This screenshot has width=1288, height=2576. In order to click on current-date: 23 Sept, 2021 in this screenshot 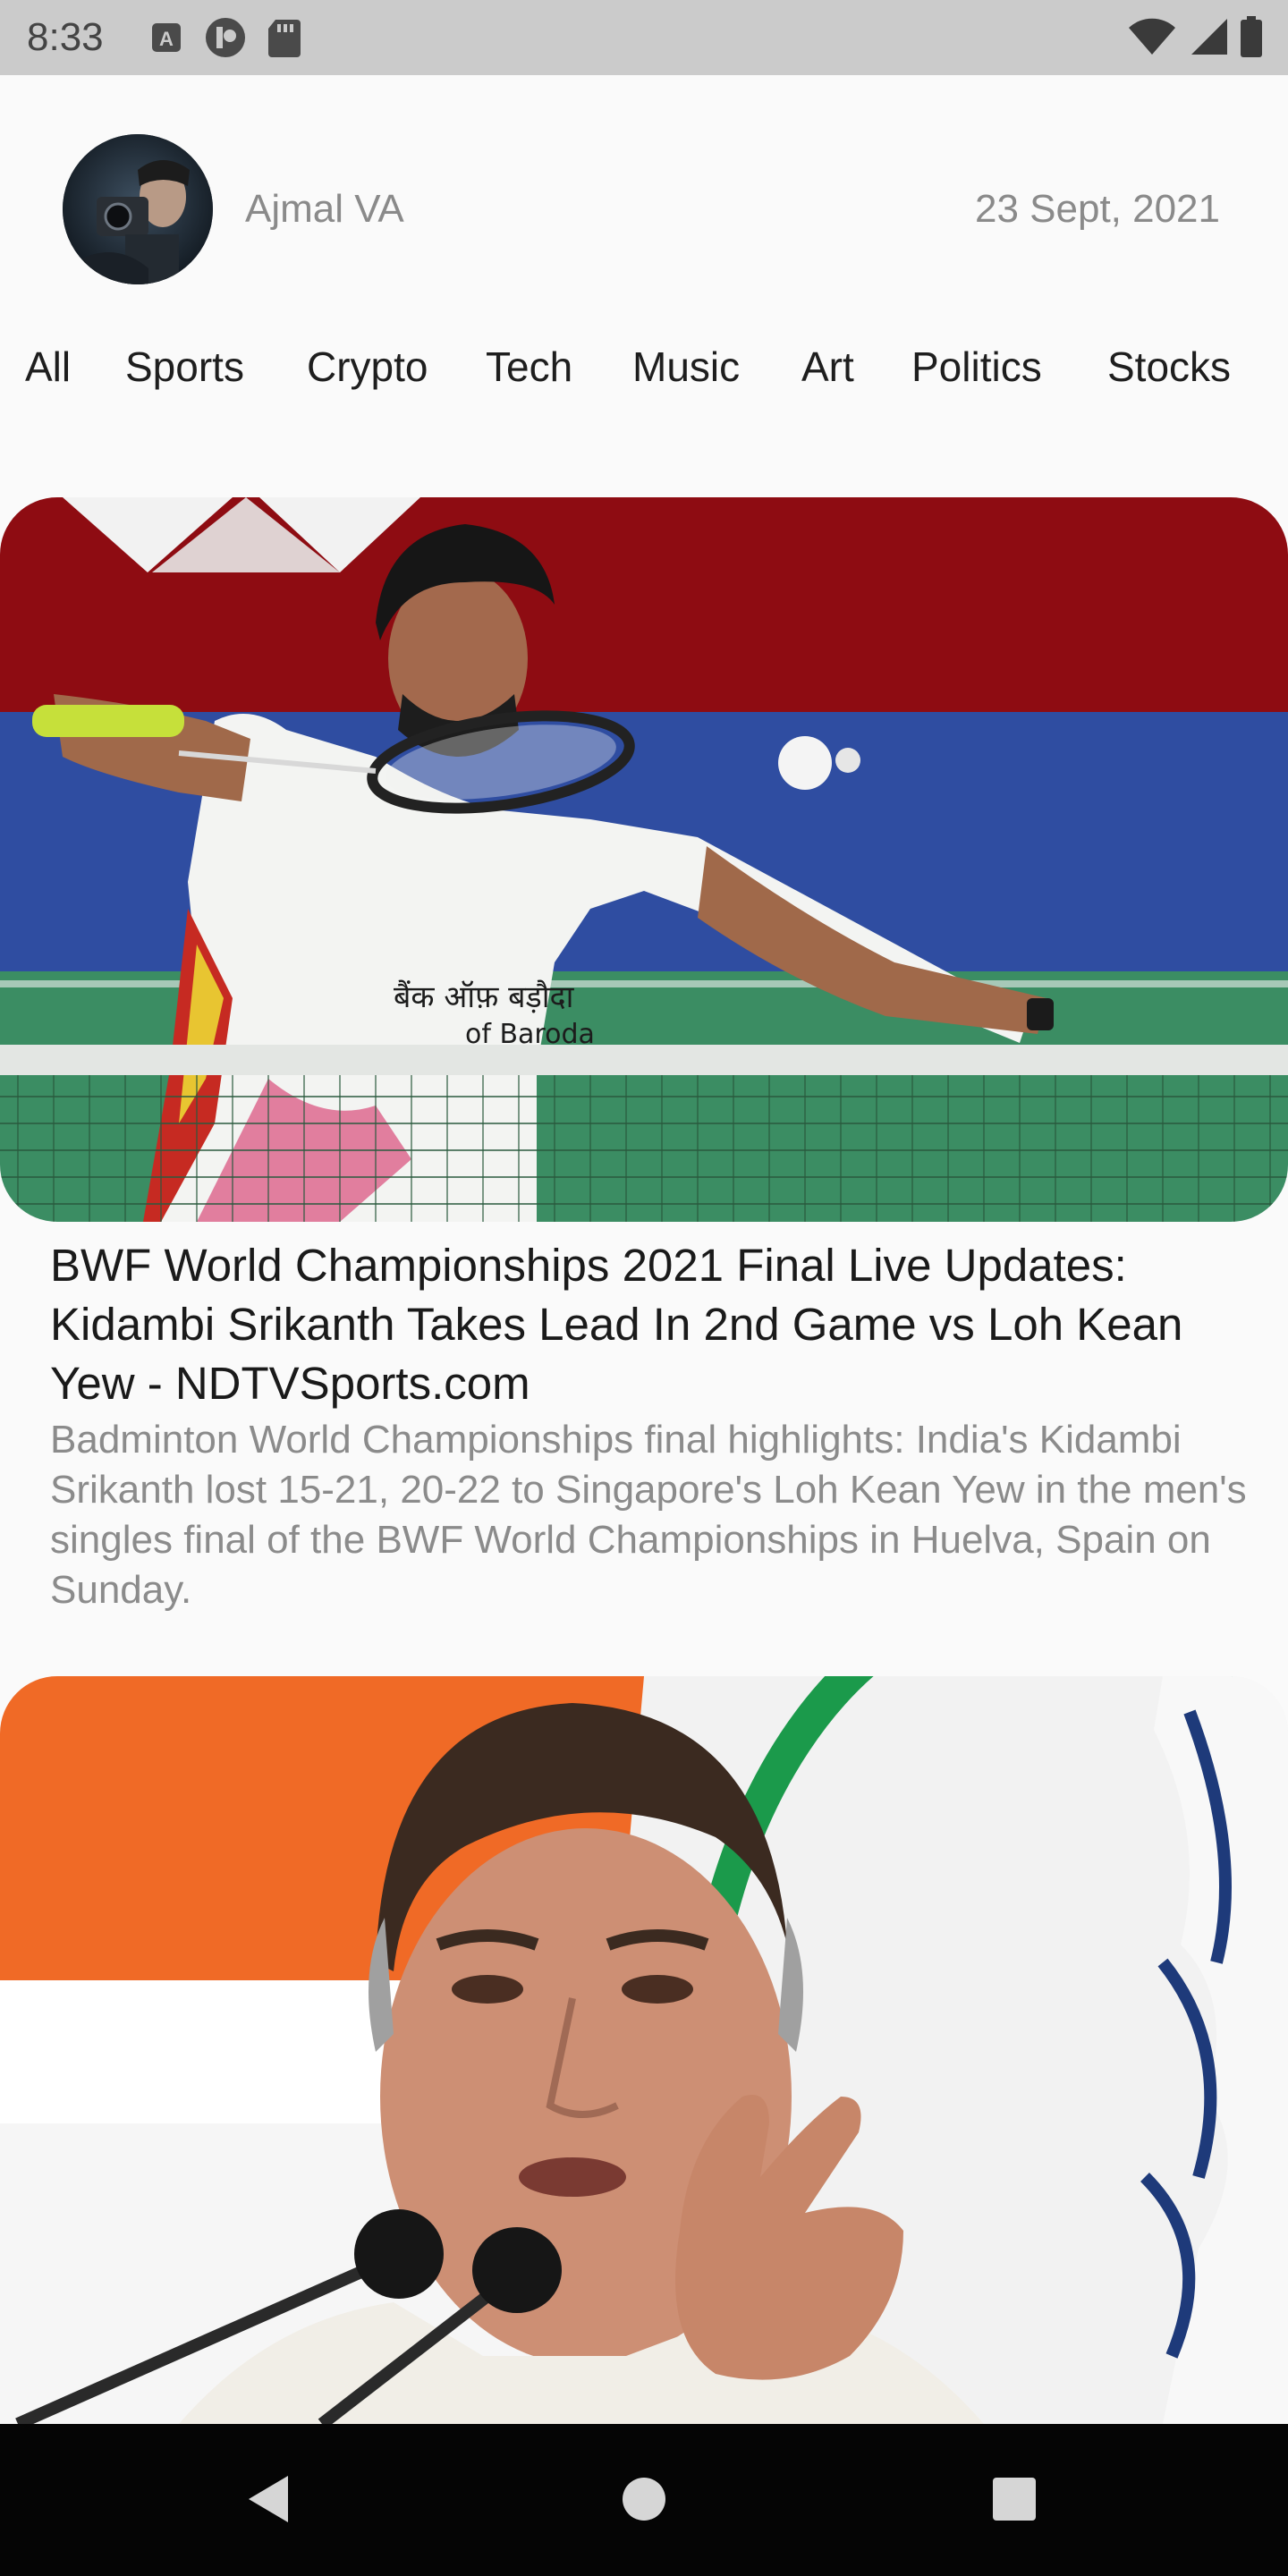, I will do `click(1097, 209)`.